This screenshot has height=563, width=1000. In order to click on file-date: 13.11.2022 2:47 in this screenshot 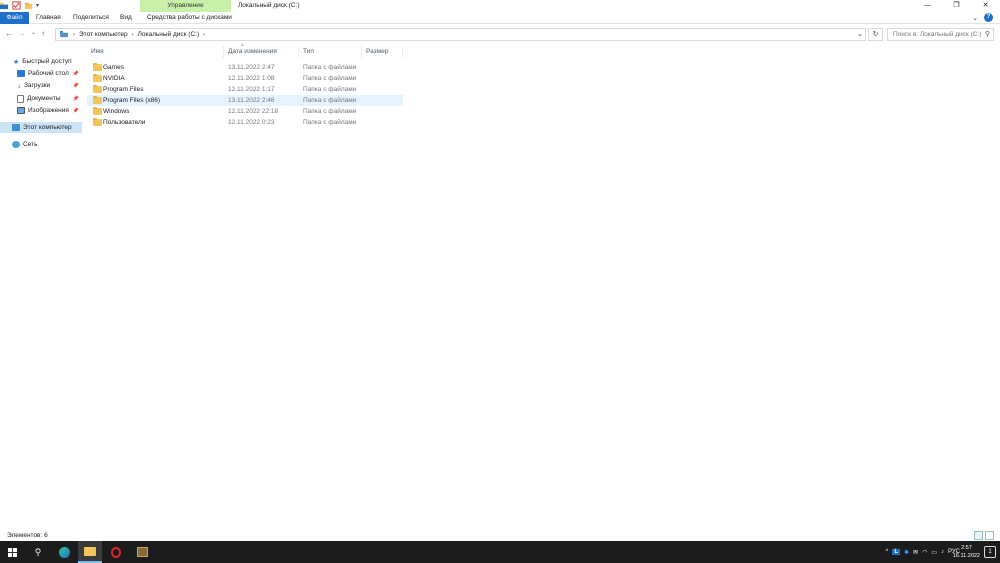, I will do `click(251, 67)`.